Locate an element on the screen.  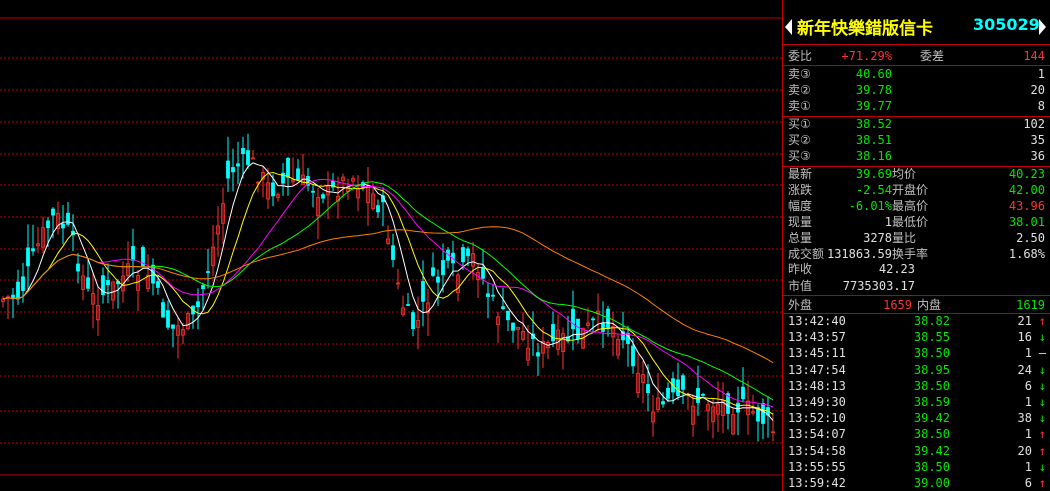
divider is located at coordinates (916, 295).